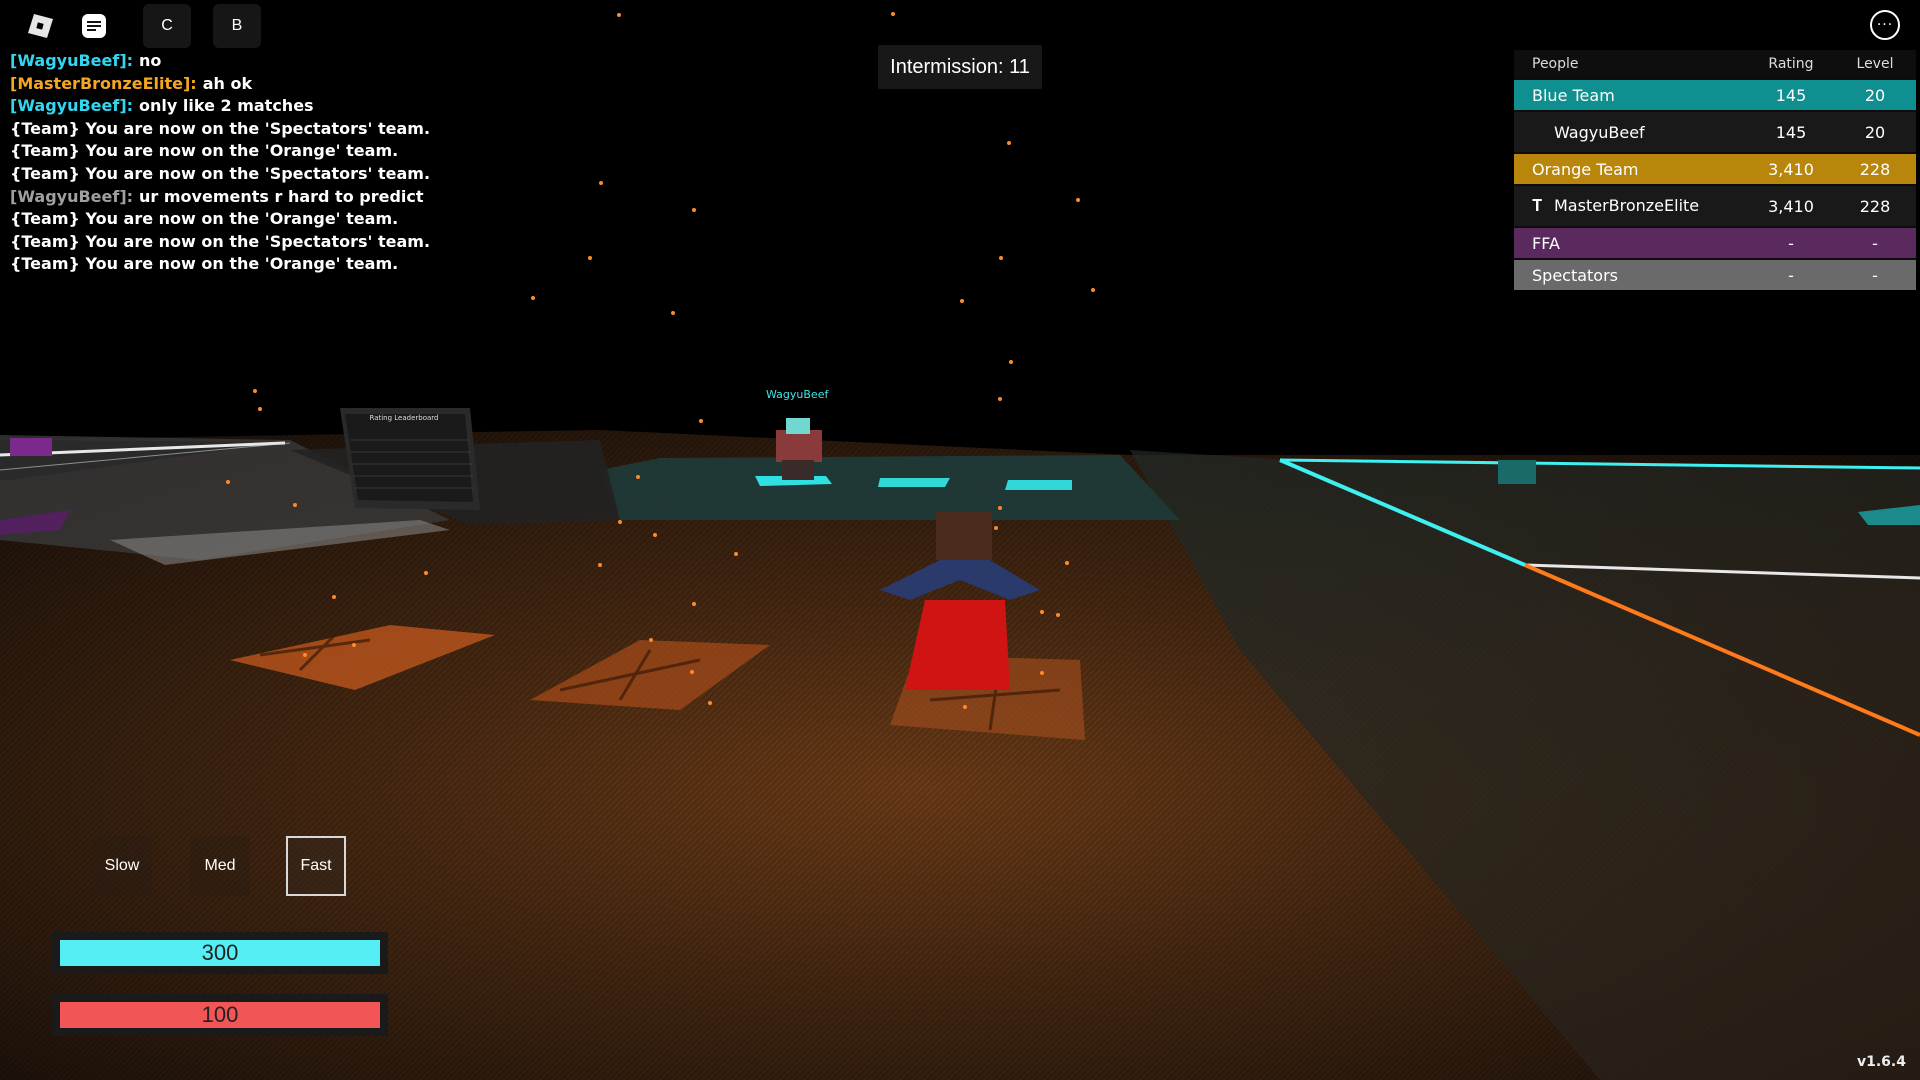  What do you see at coordinates (1555, 64) in the screenshot?
I see `header-people: People` at bounding box center [1555, 64].